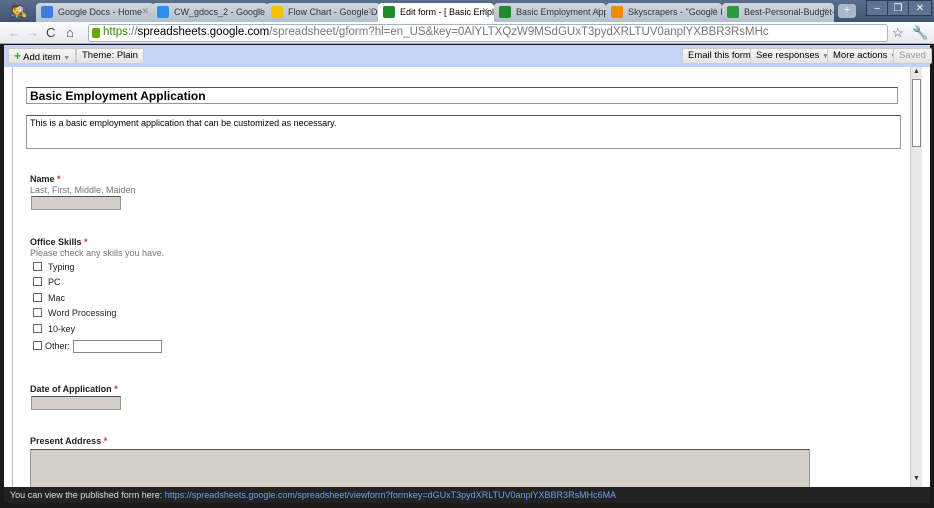 This screenshot has height=508, width=934. I want to click on question-date-label: Date of Application *, so click(74, 389).